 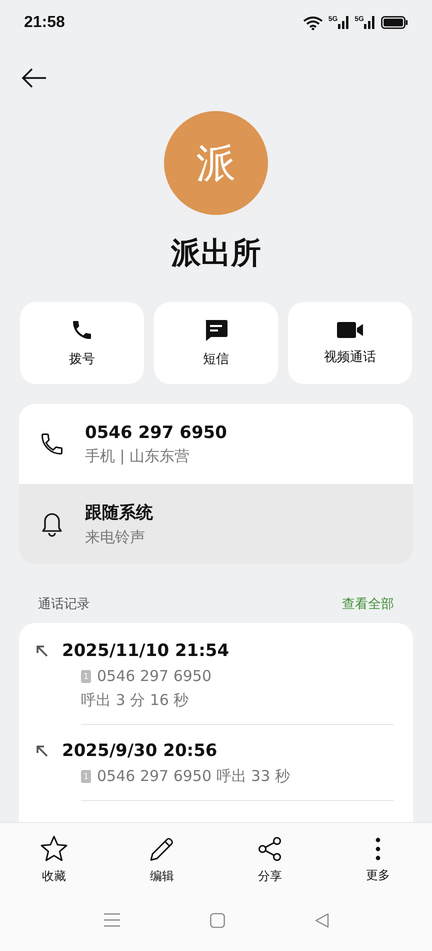 What do you see at coordinates (115, 537) in the screenshot?
I see `info-subtitle: 来电铃声` at bounding box center [115, 537].